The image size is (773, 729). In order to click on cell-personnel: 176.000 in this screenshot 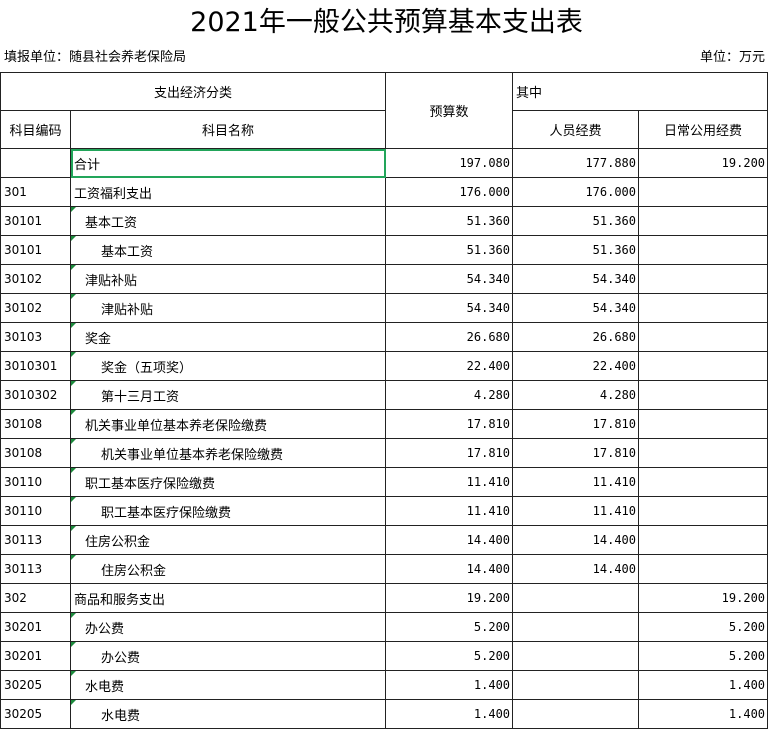, I will do `click(576, 192)`.